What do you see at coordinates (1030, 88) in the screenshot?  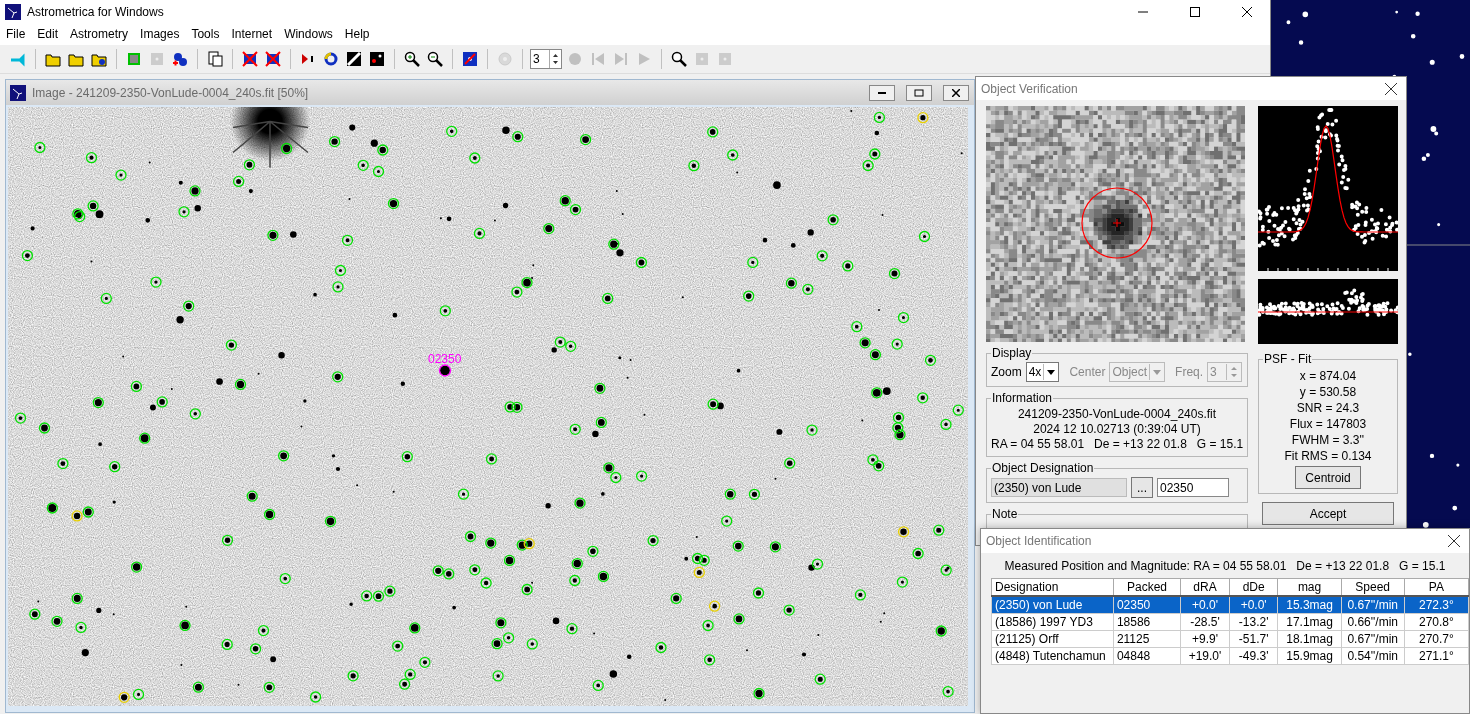 I see `dialog-title: Object Verification` at bounding box center [1030, 88].